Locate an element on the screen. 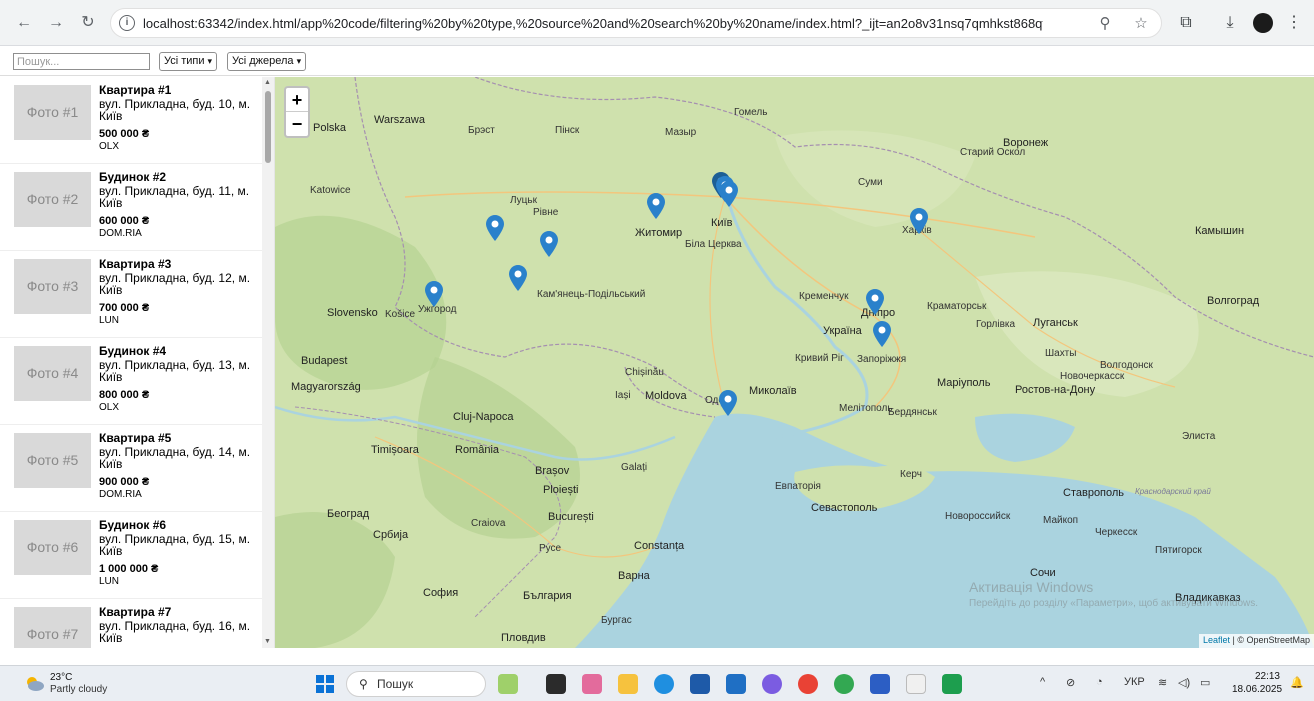 The image size is (1314, 701). map-attribution: Leaflet | © OpenStreetMap is located at coordinates (1256, 641).